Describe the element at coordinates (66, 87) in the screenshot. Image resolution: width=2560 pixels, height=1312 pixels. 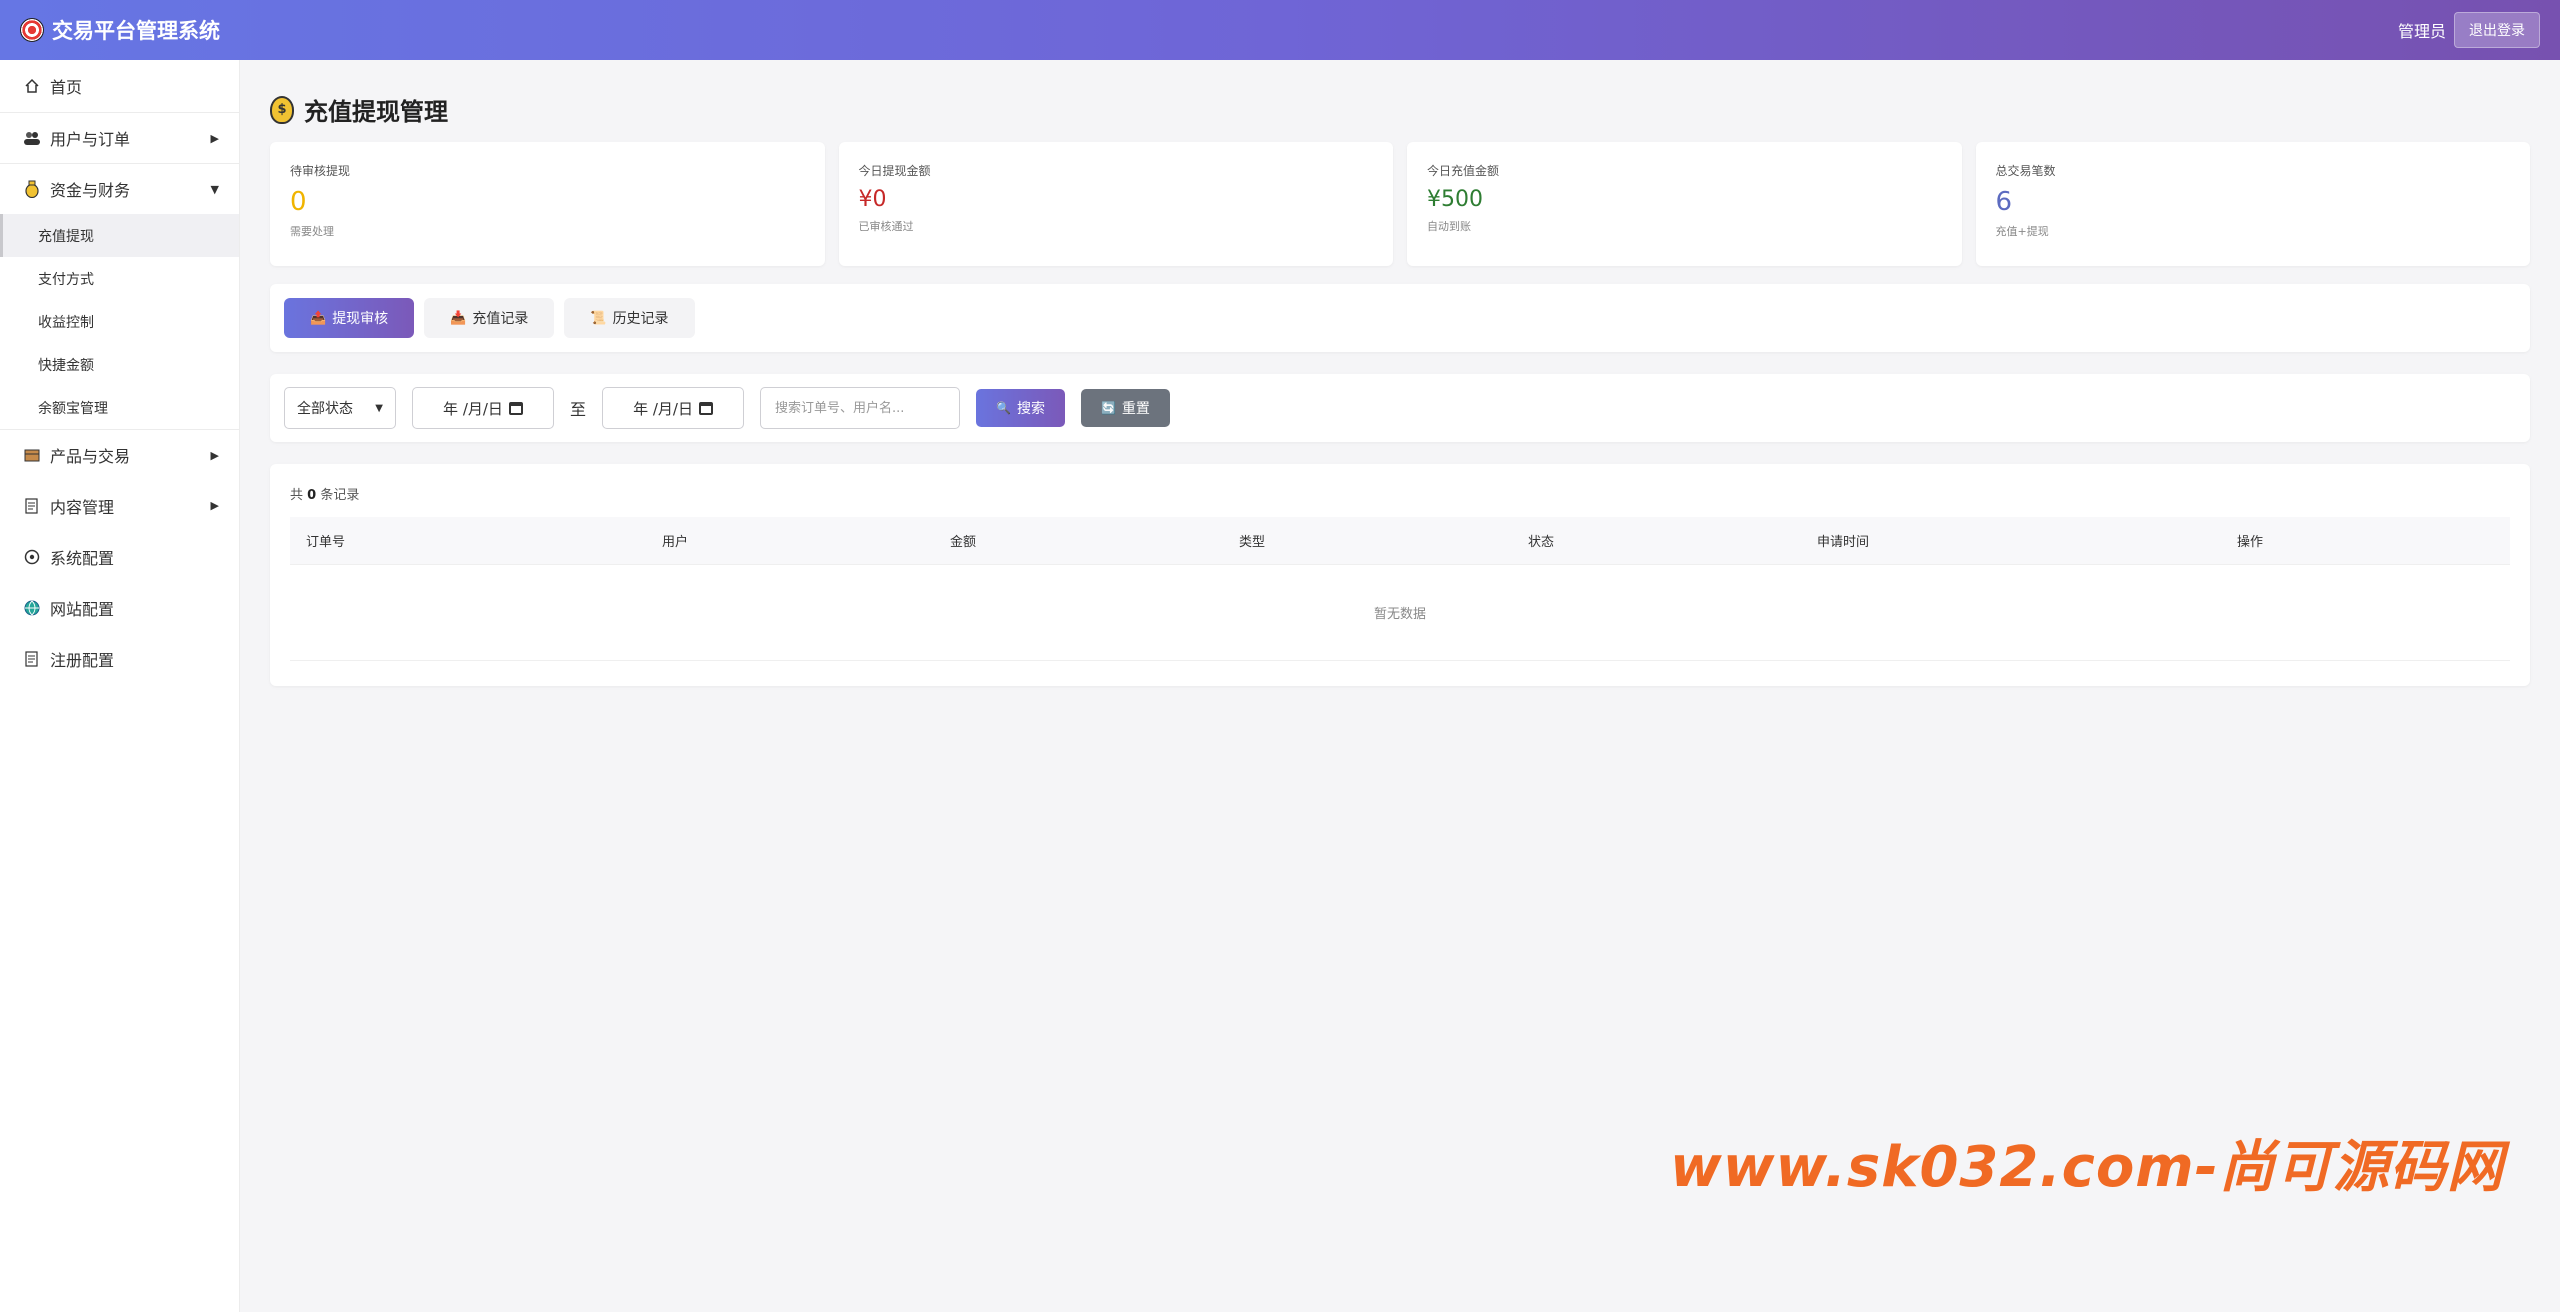
I see `sidebar-item-label: 首页` at that location.